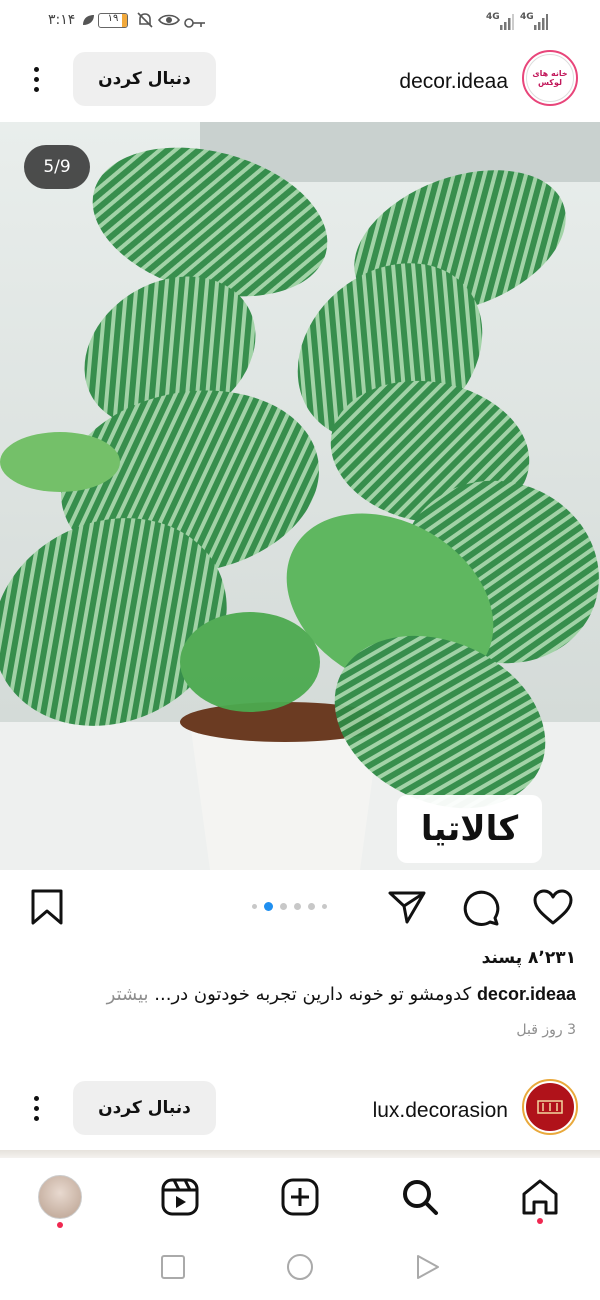 The image size is (600, 1300). I want to click on home-circle-icon, so click(300, 1269).